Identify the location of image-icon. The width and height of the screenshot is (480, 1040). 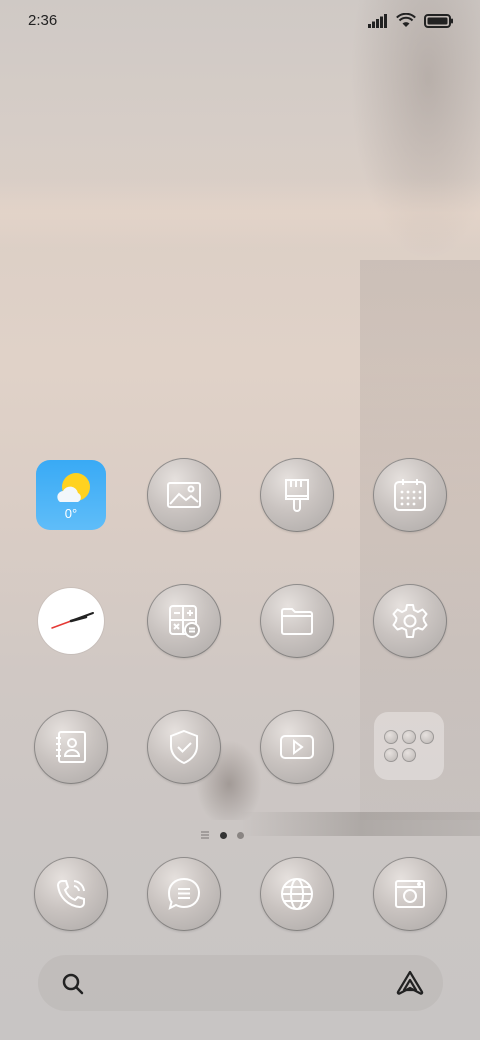
(184, 495).